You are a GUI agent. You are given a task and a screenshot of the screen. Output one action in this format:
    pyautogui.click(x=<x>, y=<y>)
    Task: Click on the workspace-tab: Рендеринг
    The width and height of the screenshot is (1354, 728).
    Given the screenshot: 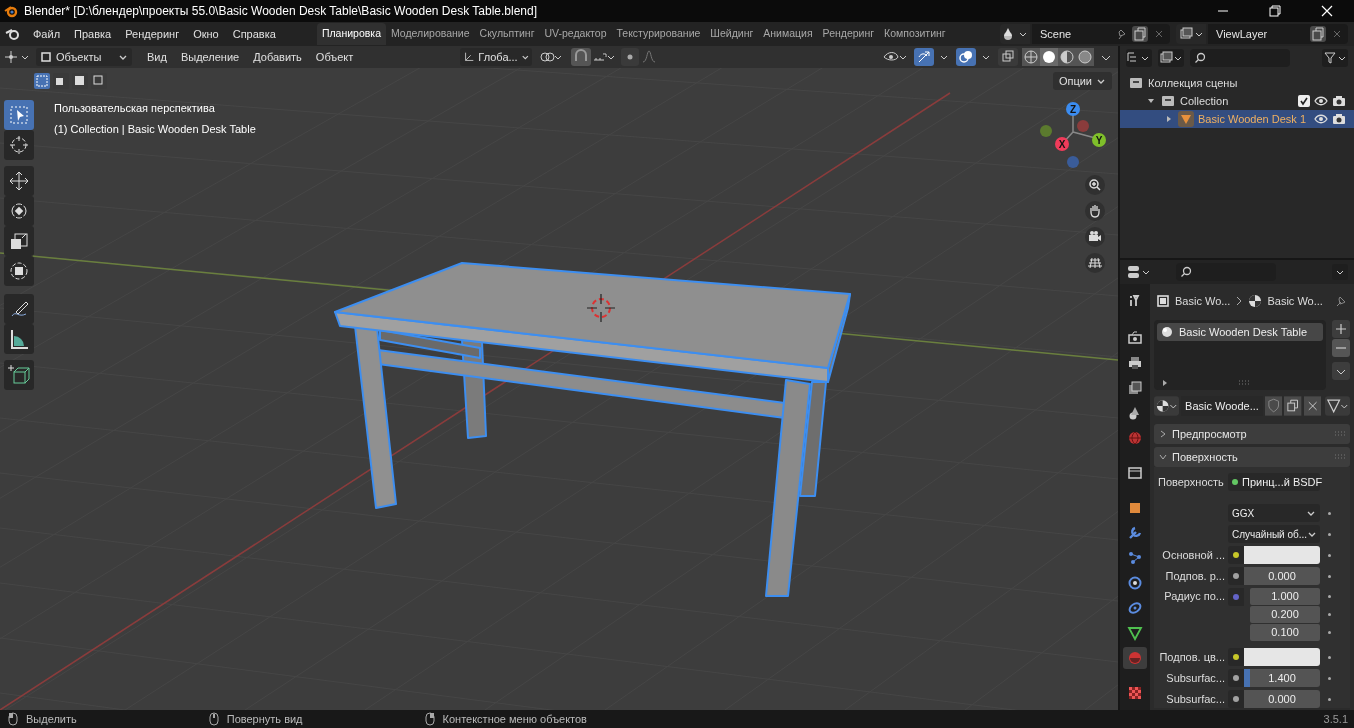 What is the action you would take?
    pyautogui.click(x=848, y=34)
    